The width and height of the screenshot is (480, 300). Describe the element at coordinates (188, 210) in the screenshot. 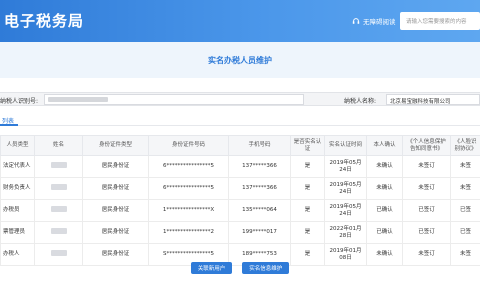

I see `cell-id-no: 1****************X` at that location.